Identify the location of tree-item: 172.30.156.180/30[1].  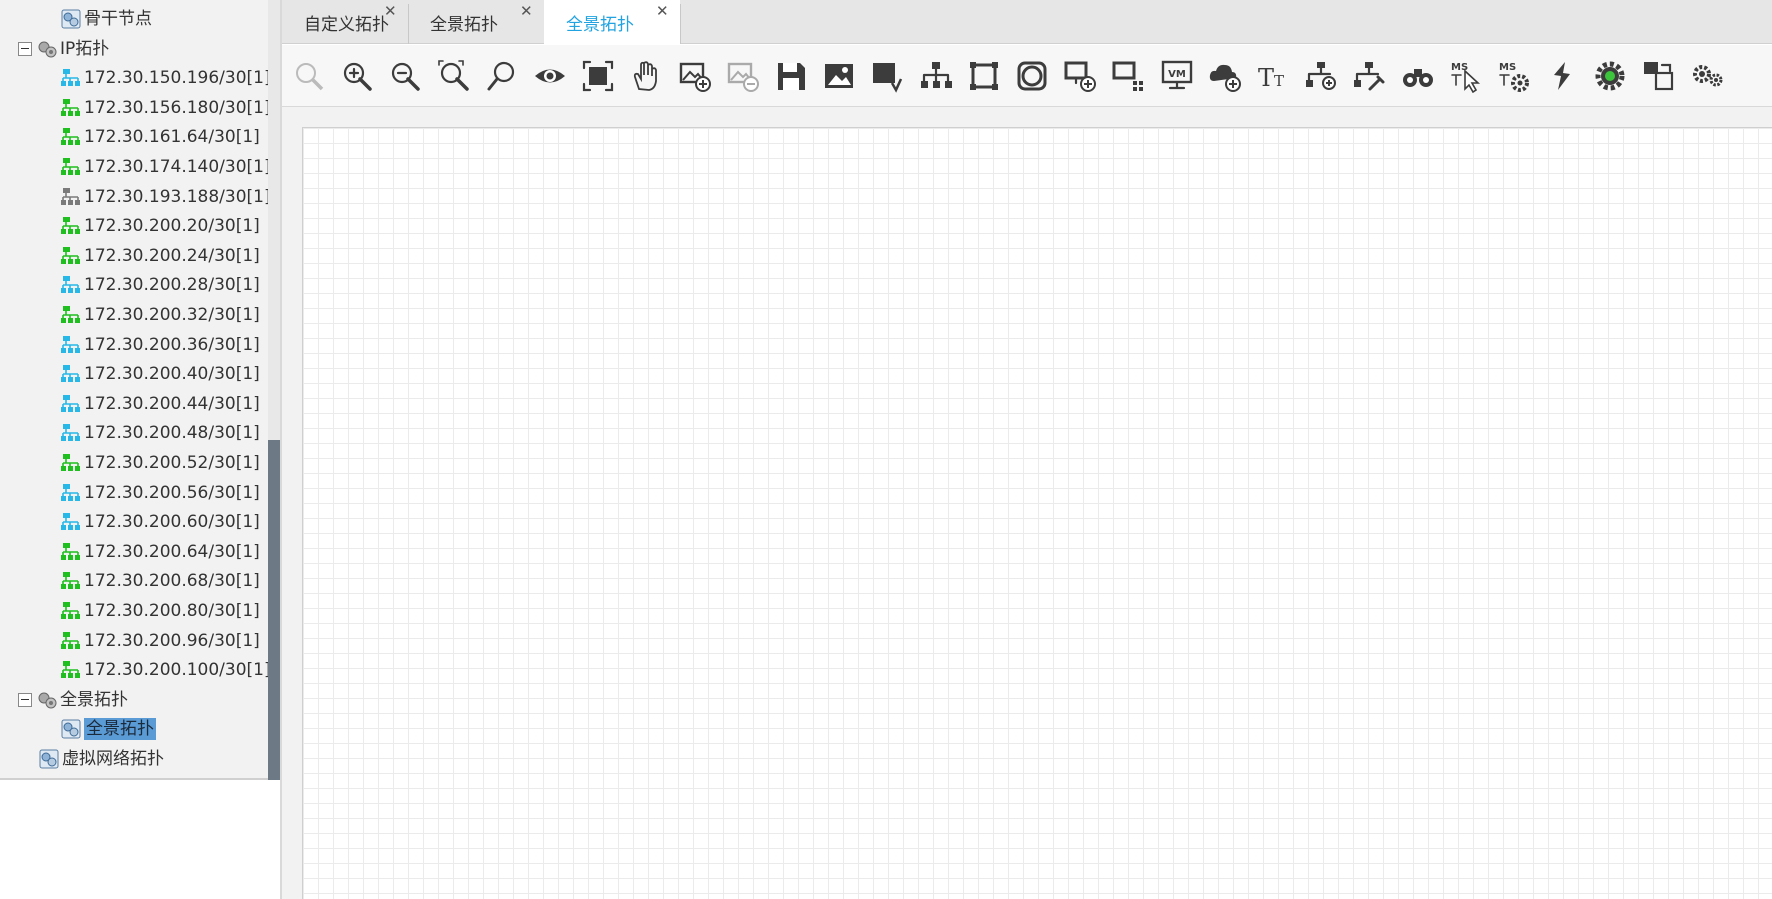
(165, 108).